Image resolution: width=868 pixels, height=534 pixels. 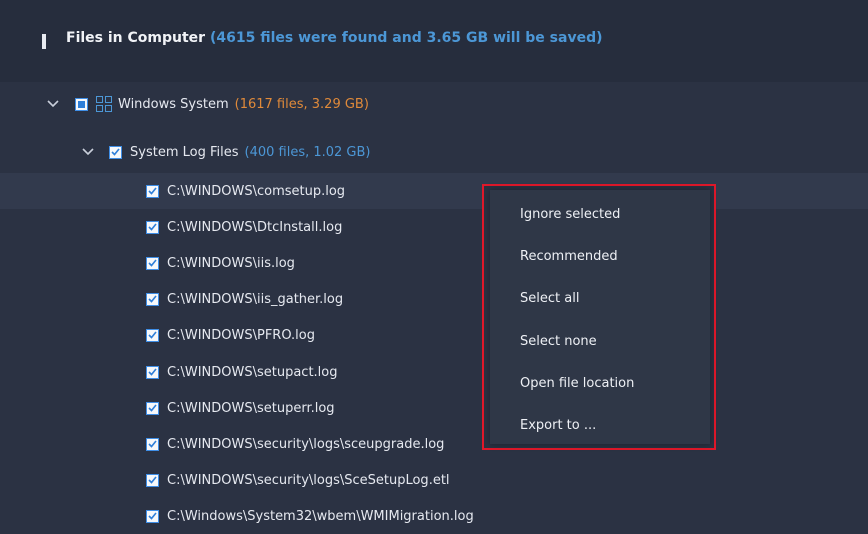 I want to click on file-row: C:\WINDOWS\DtcInstall.log, so click(x=434, y=227).